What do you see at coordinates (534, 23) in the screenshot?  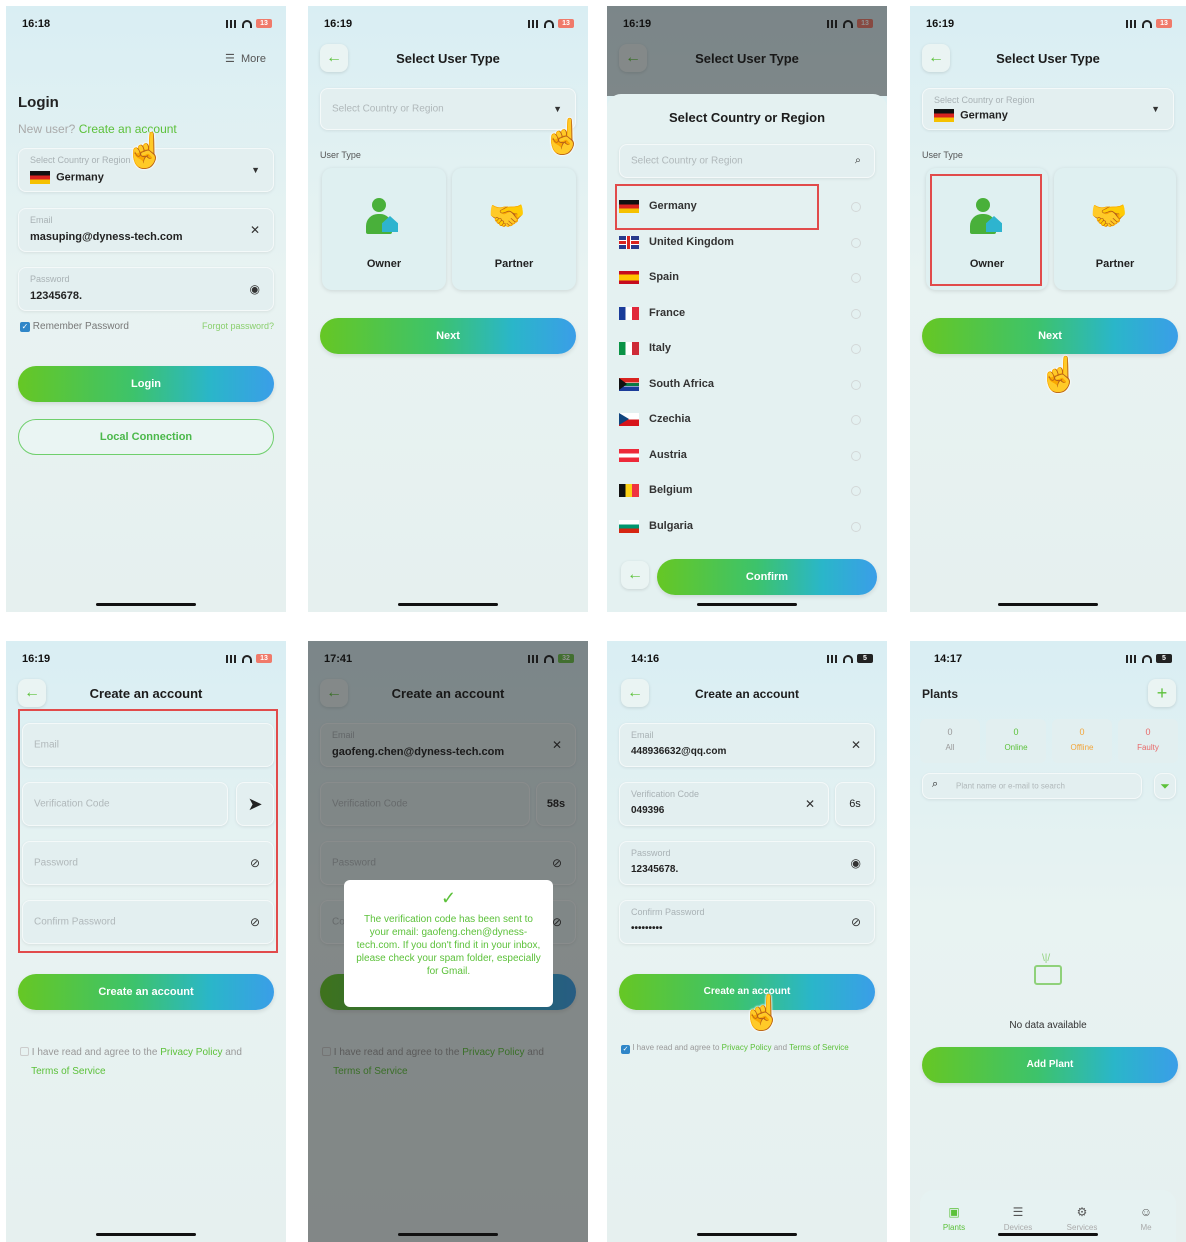 I see `signal-icon` at bounding box center [534, 23].